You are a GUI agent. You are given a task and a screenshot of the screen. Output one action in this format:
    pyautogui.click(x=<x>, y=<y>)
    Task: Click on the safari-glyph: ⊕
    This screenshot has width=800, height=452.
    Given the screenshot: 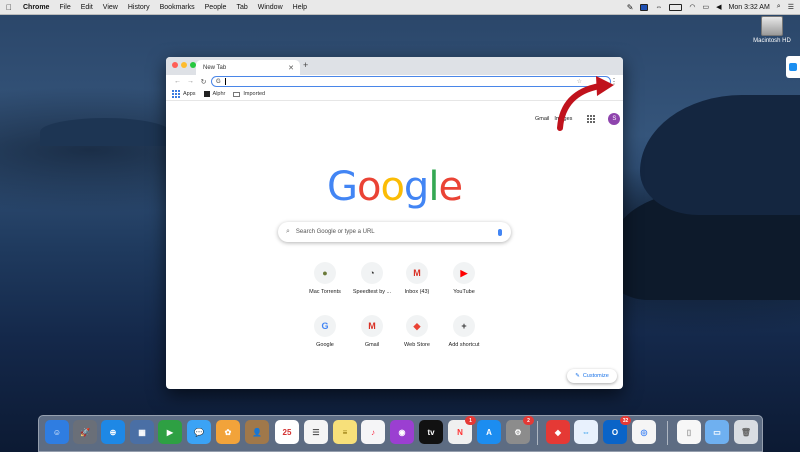 What is the action you would take?
    pyautogui.click(x=113, y=432)
    